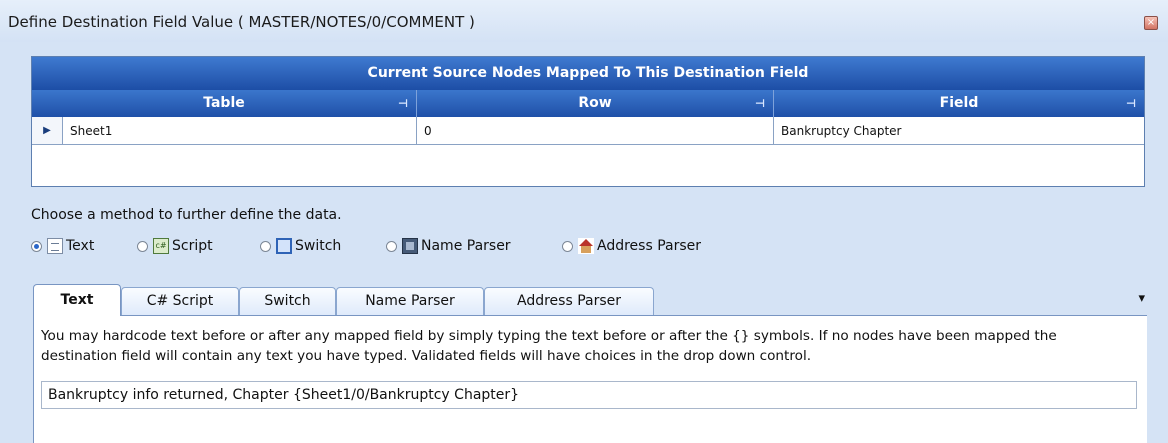  Describe the element at coordinates (569, 301) in the screenshot. I see `tab-address-parser: Address Parser` at that location.